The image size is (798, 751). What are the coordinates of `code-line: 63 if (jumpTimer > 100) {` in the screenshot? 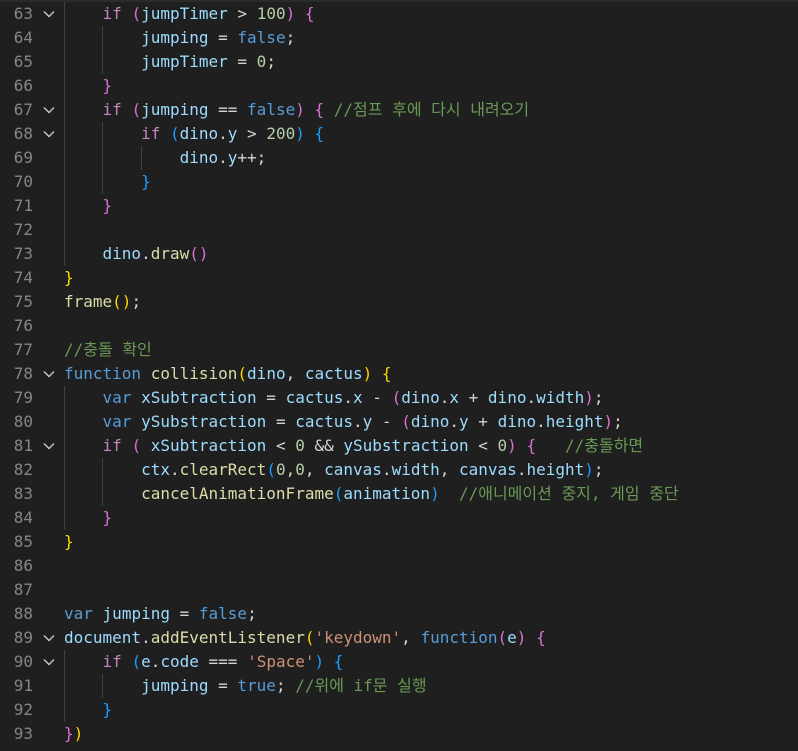 It's located at (399, 14).